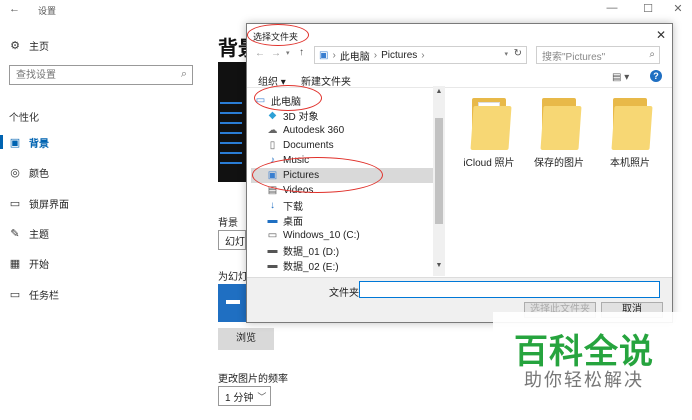  I want to click on picture-icon: ▣, so click(15, 142).